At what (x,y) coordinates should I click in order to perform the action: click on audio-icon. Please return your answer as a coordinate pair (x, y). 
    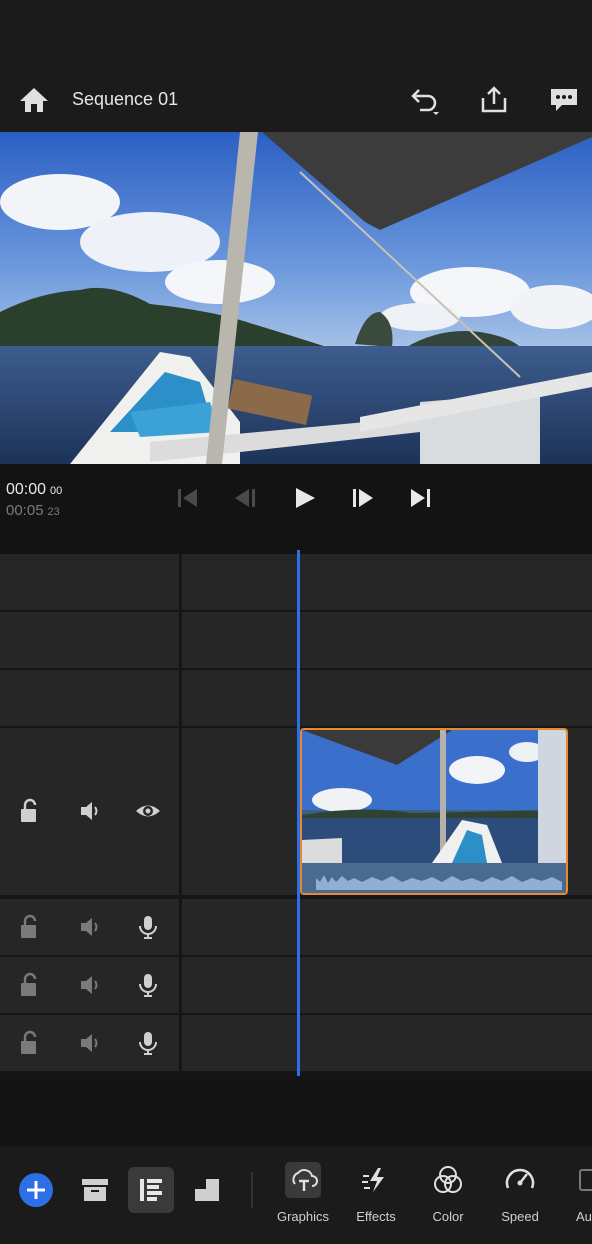
    Looking at the image, I should click on (585, 1180).